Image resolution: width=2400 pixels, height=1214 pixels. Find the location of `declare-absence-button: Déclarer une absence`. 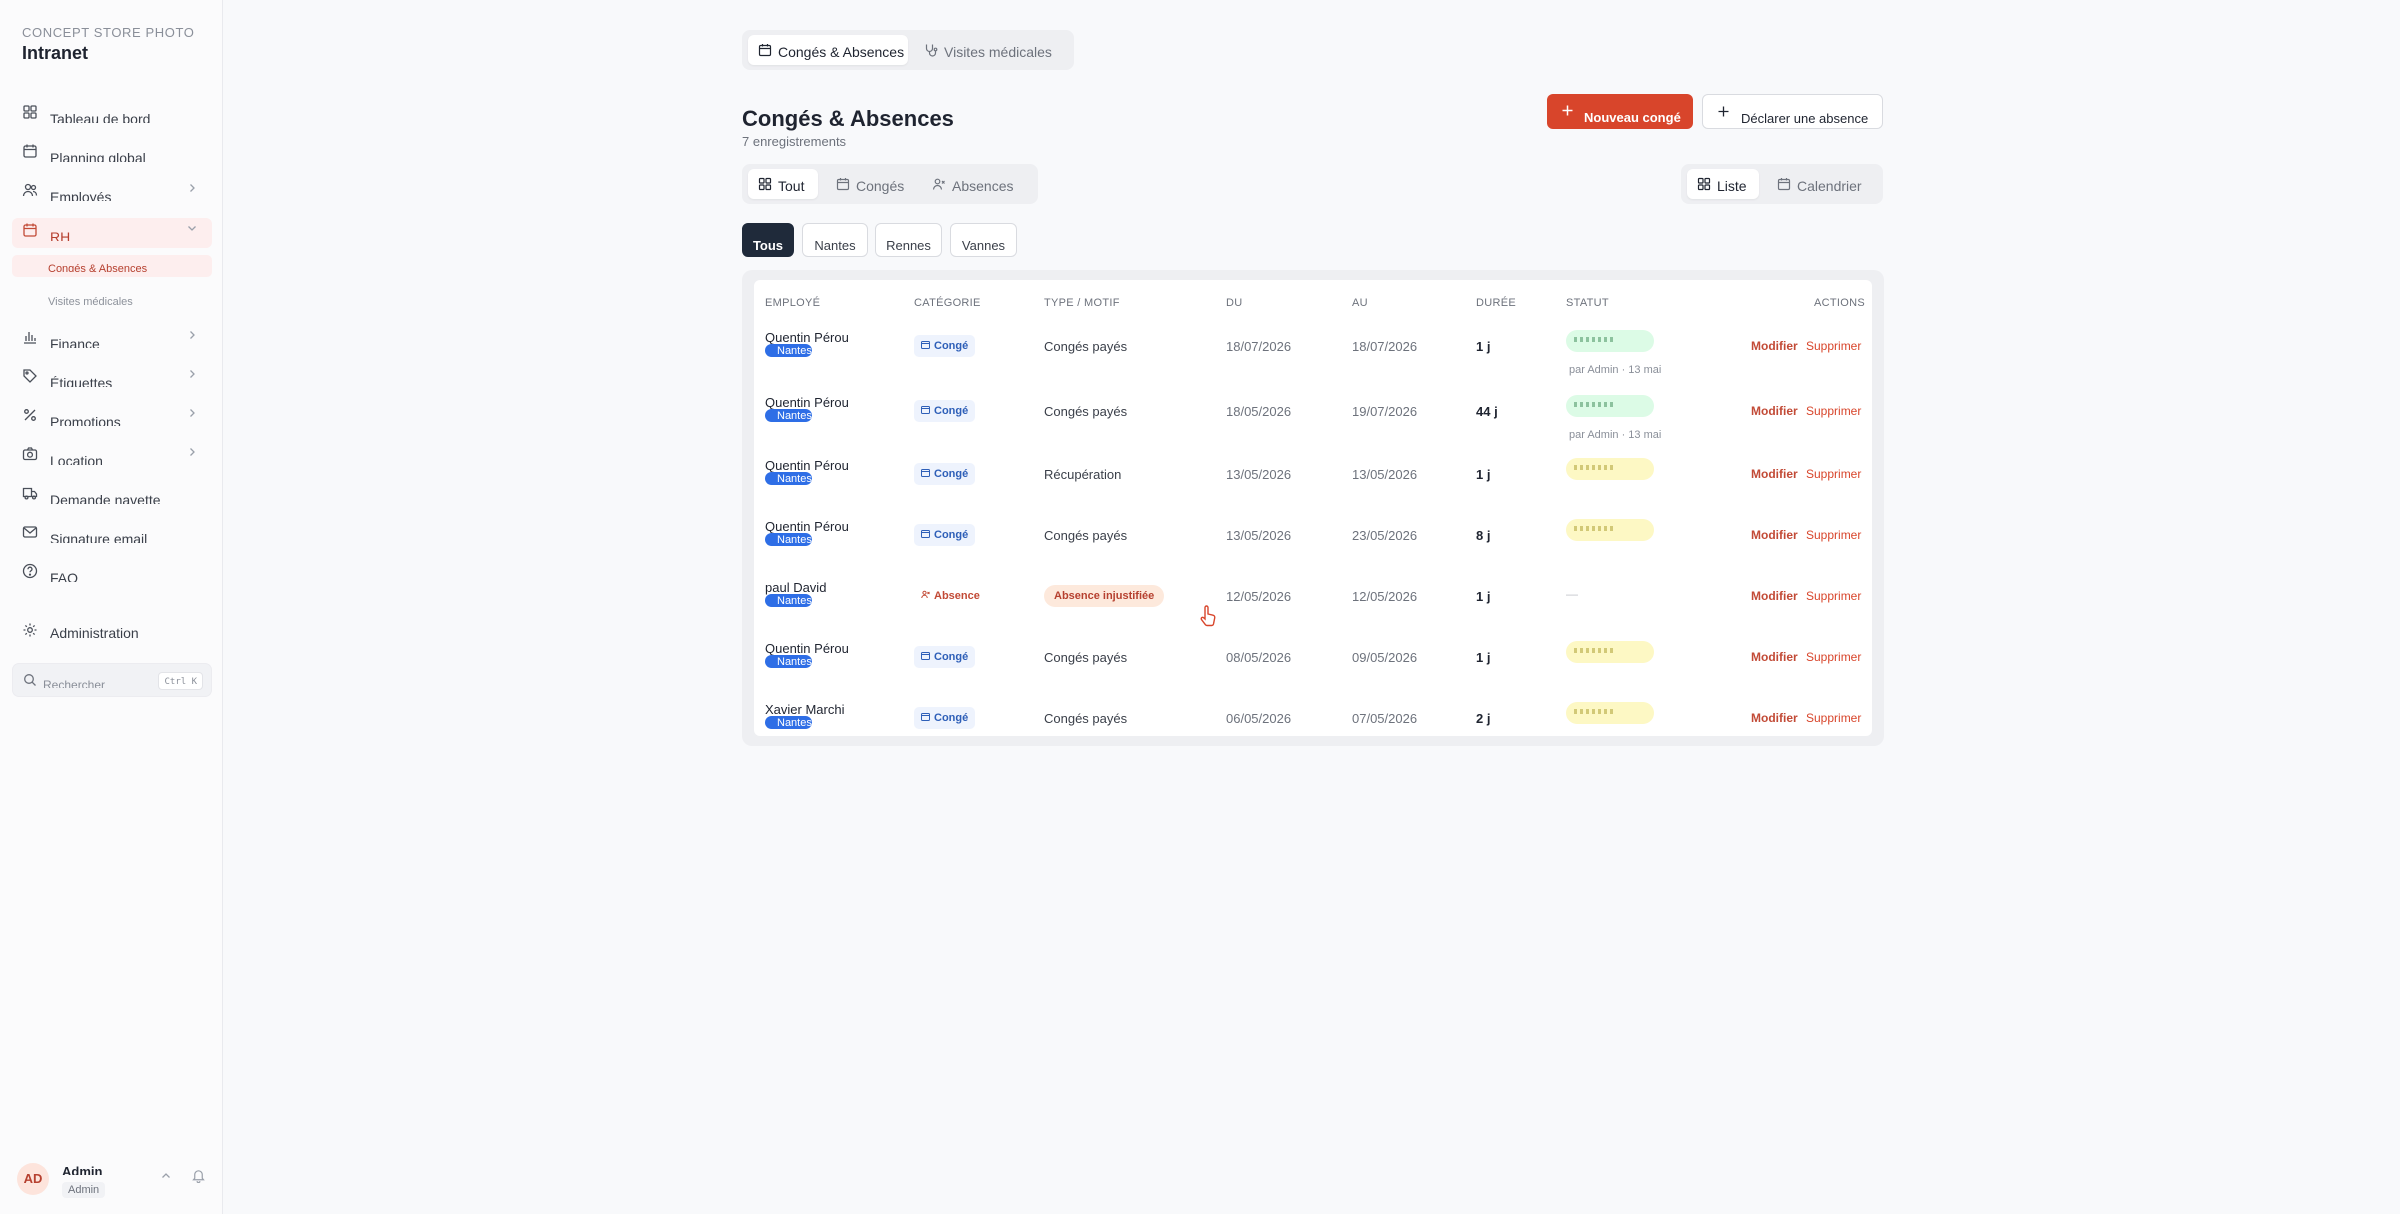

declare-absence-button: Déclarer une absence is located at coordinates (1792, 111).